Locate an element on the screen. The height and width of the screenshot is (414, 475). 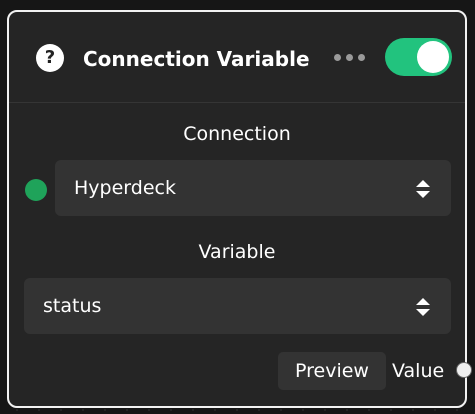
connection-select: Hyperdeck is located at coordinates (253, 188).